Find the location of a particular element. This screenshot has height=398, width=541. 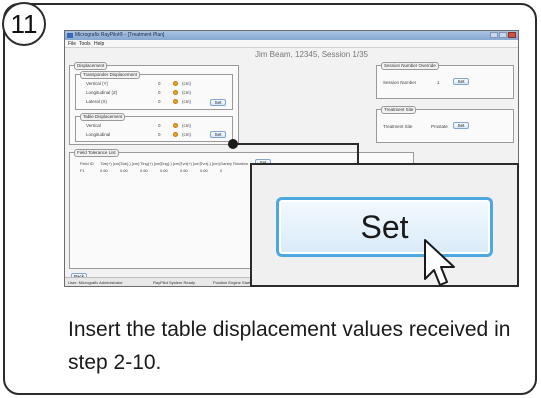

status-user: User: Micrografix Administrator is located at coordinates (95, 282).